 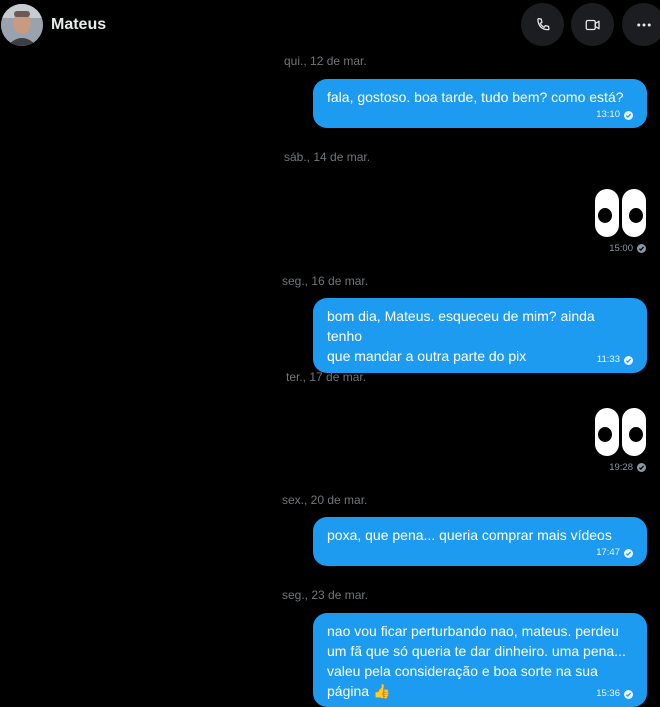 What do you see at coordinates (330, 25) in the screenshot?
I see `conversation-header: Mateus` at bounding box center [330, 25].